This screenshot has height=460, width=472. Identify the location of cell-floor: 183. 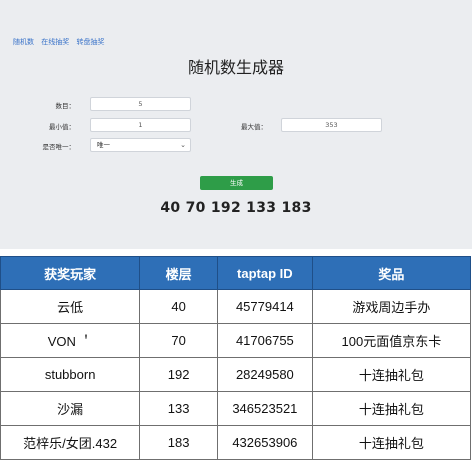
(178, 442).